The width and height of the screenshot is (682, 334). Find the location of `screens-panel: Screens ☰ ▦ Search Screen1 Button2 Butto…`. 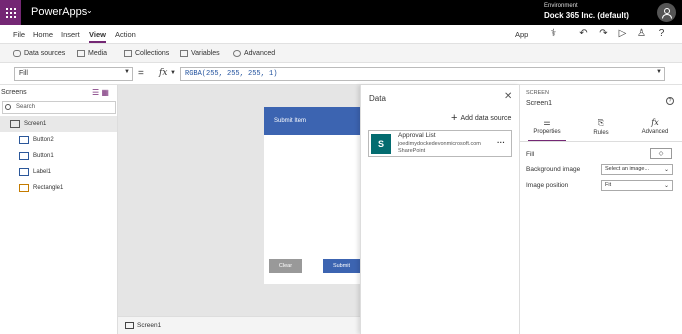

screens-panel: Screens ☰ ▦ Search Screen1 Button2 Butto… is located at coordinates (59, 209).